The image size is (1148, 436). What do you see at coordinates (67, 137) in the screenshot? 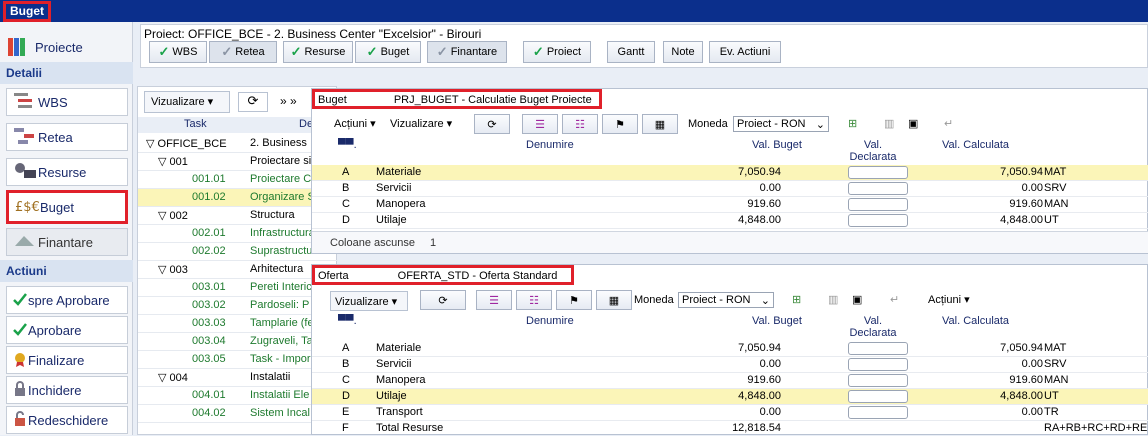
I see `sidebar-item-retea: Retea` at bounding box center [67, 137].